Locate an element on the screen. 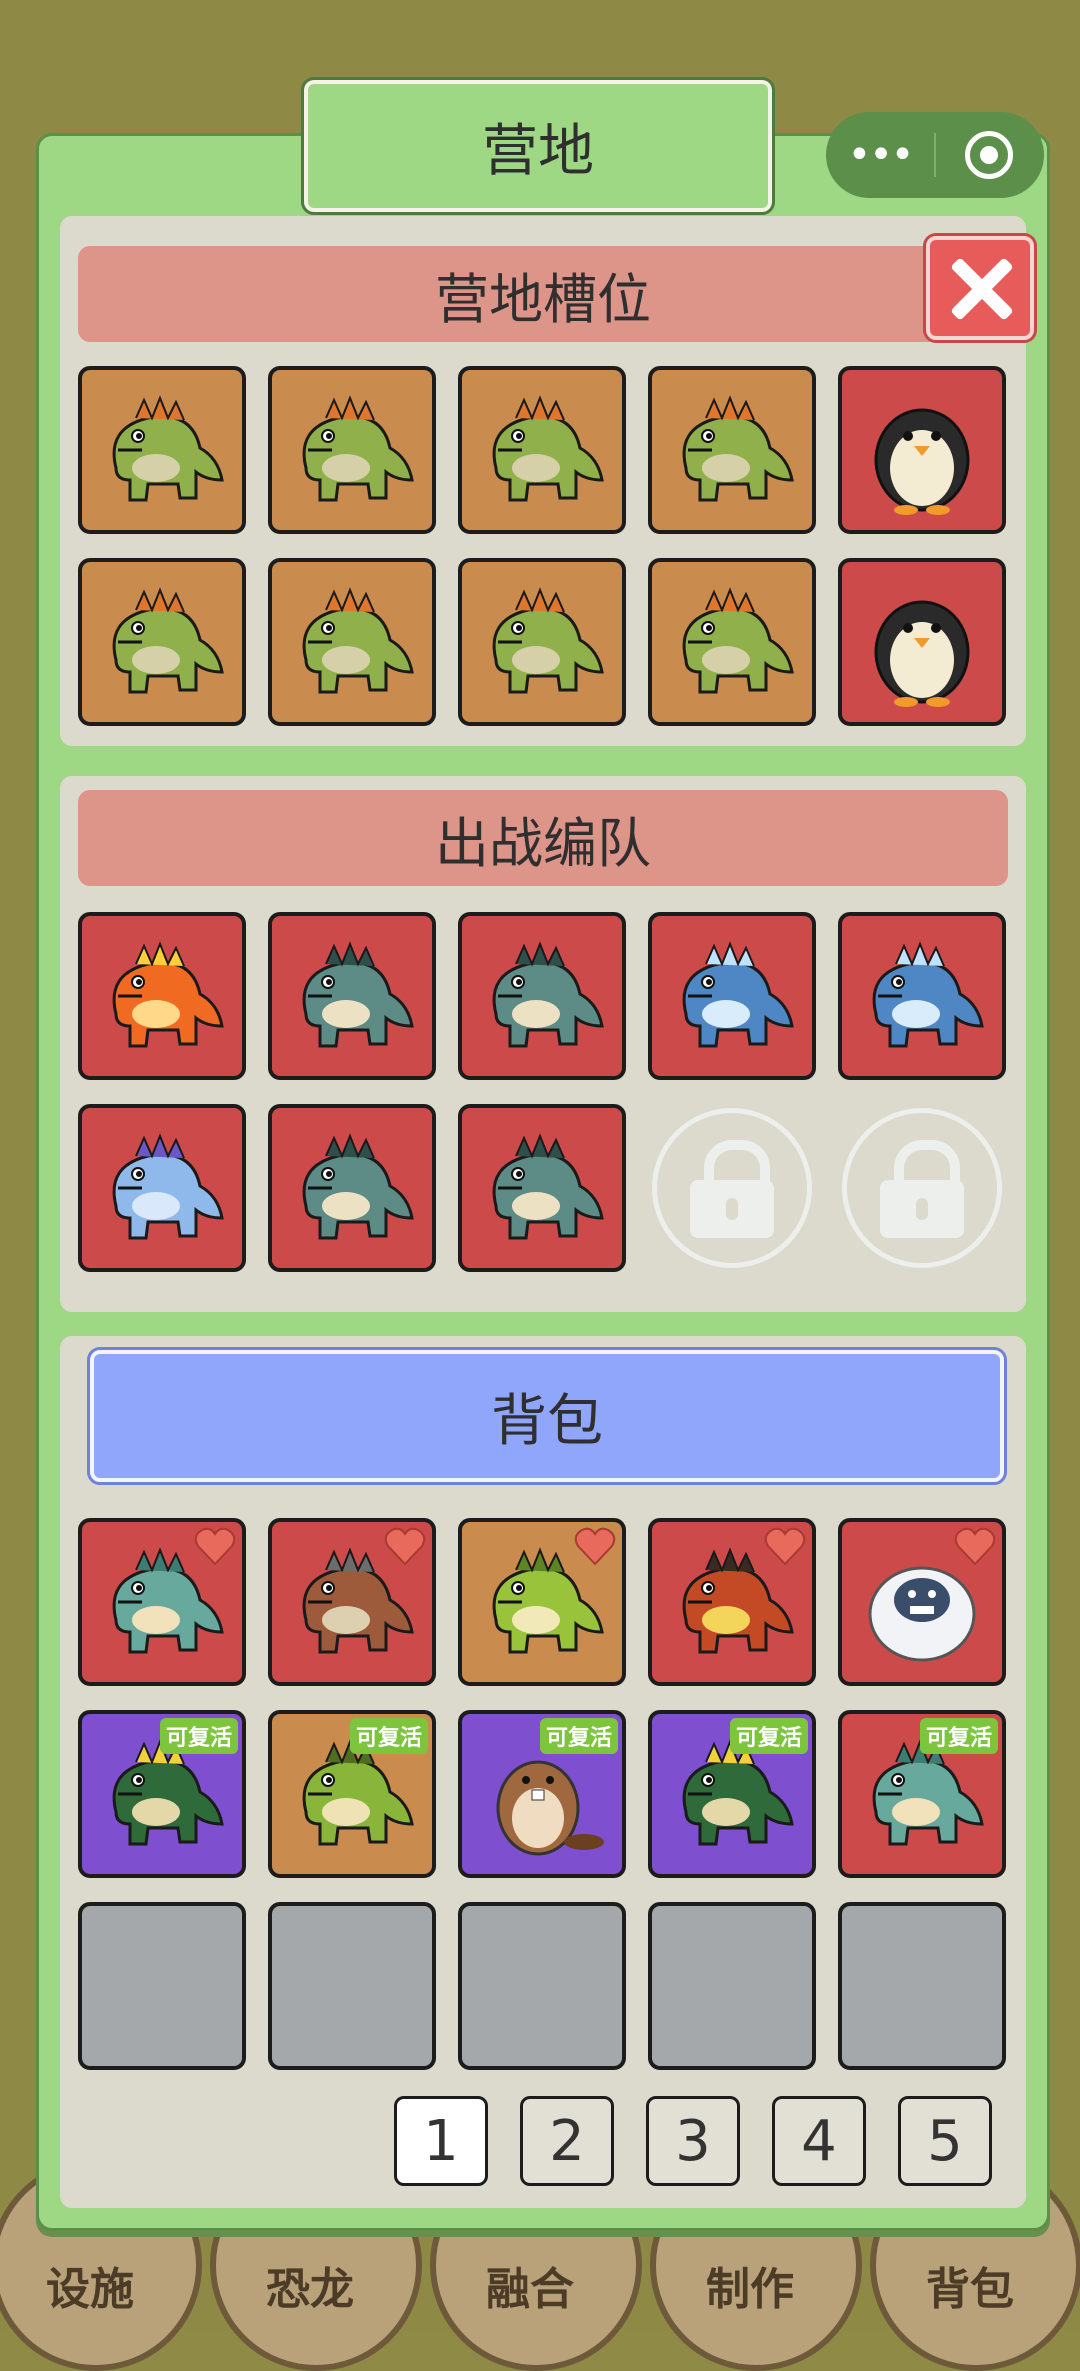 The height and width of the screenshot is (2371, 1080). more-icon: ••• is located at coordinates (880, 155).